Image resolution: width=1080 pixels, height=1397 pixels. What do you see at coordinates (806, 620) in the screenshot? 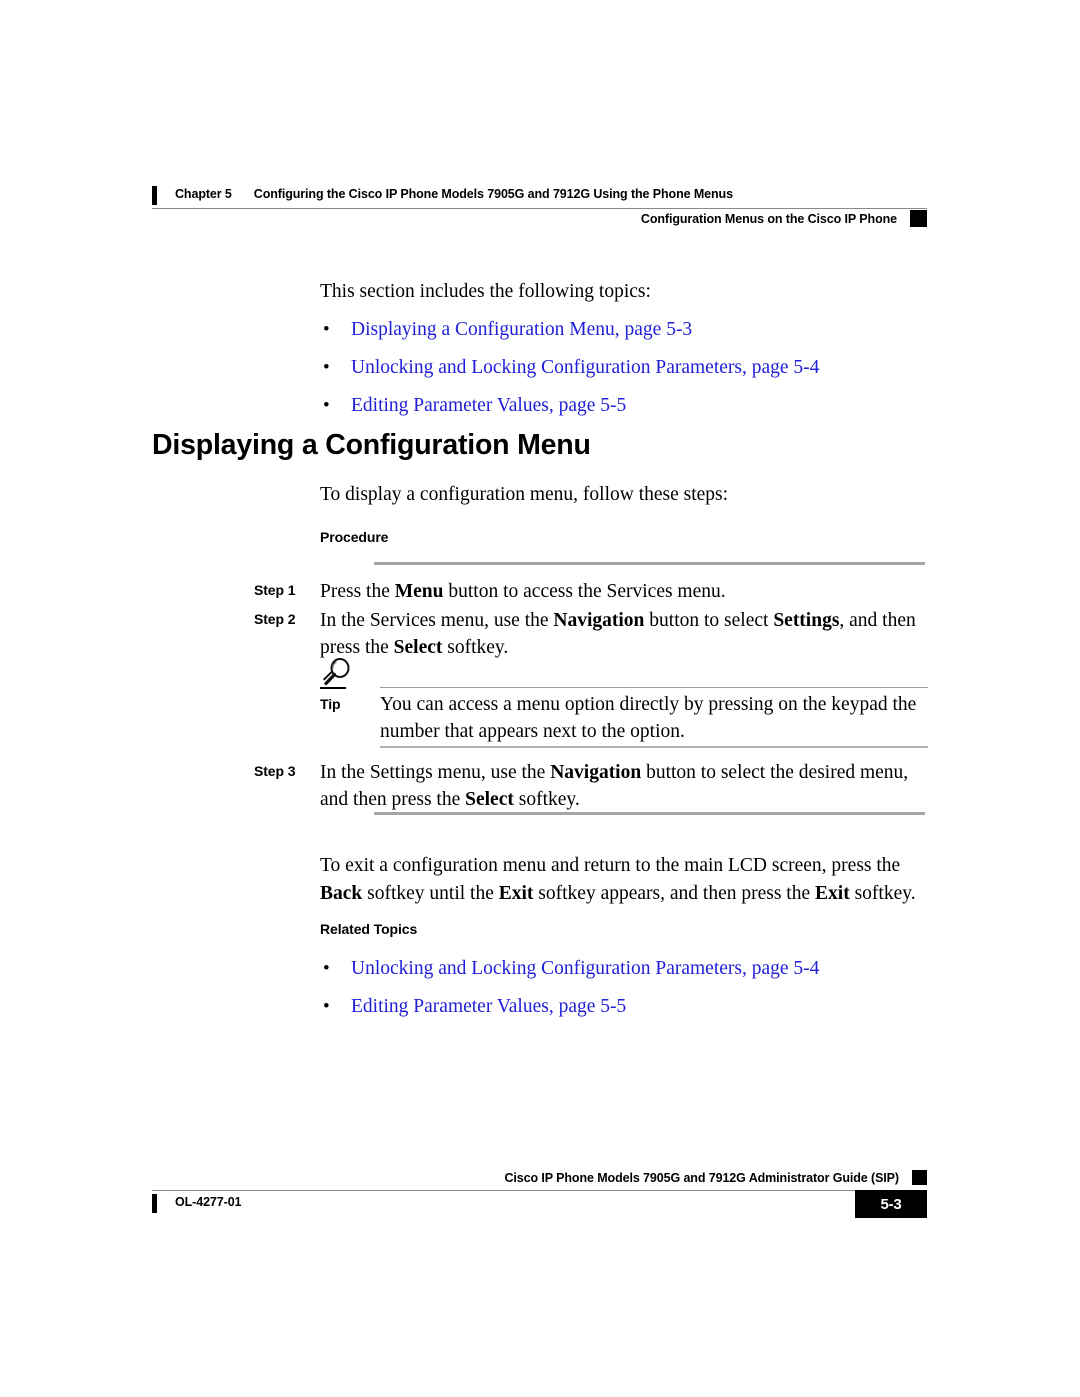
I see `emphasis-text: Settings` at bounding box center [806, 620].